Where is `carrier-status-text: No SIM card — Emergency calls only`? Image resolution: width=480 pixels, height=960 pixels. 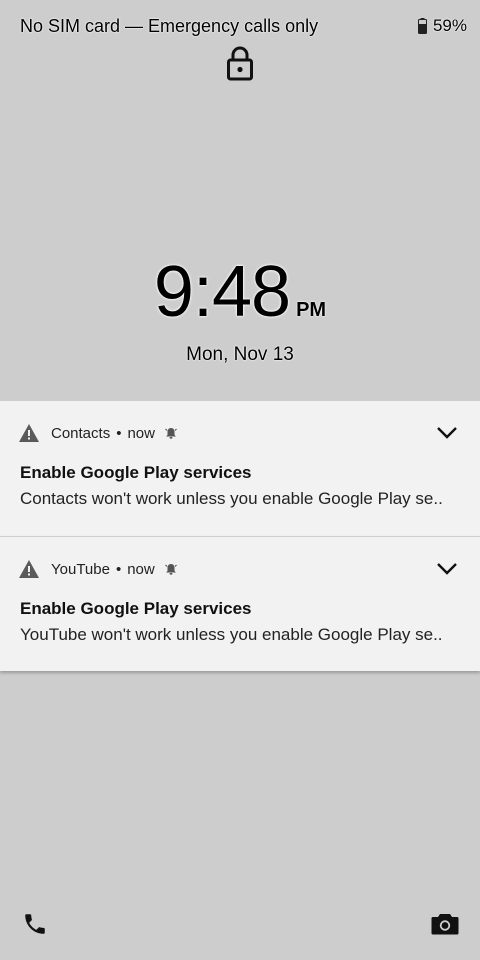 carrier-status-text: No SIM card — Emergency calls only is located at coordinates (169, 26).